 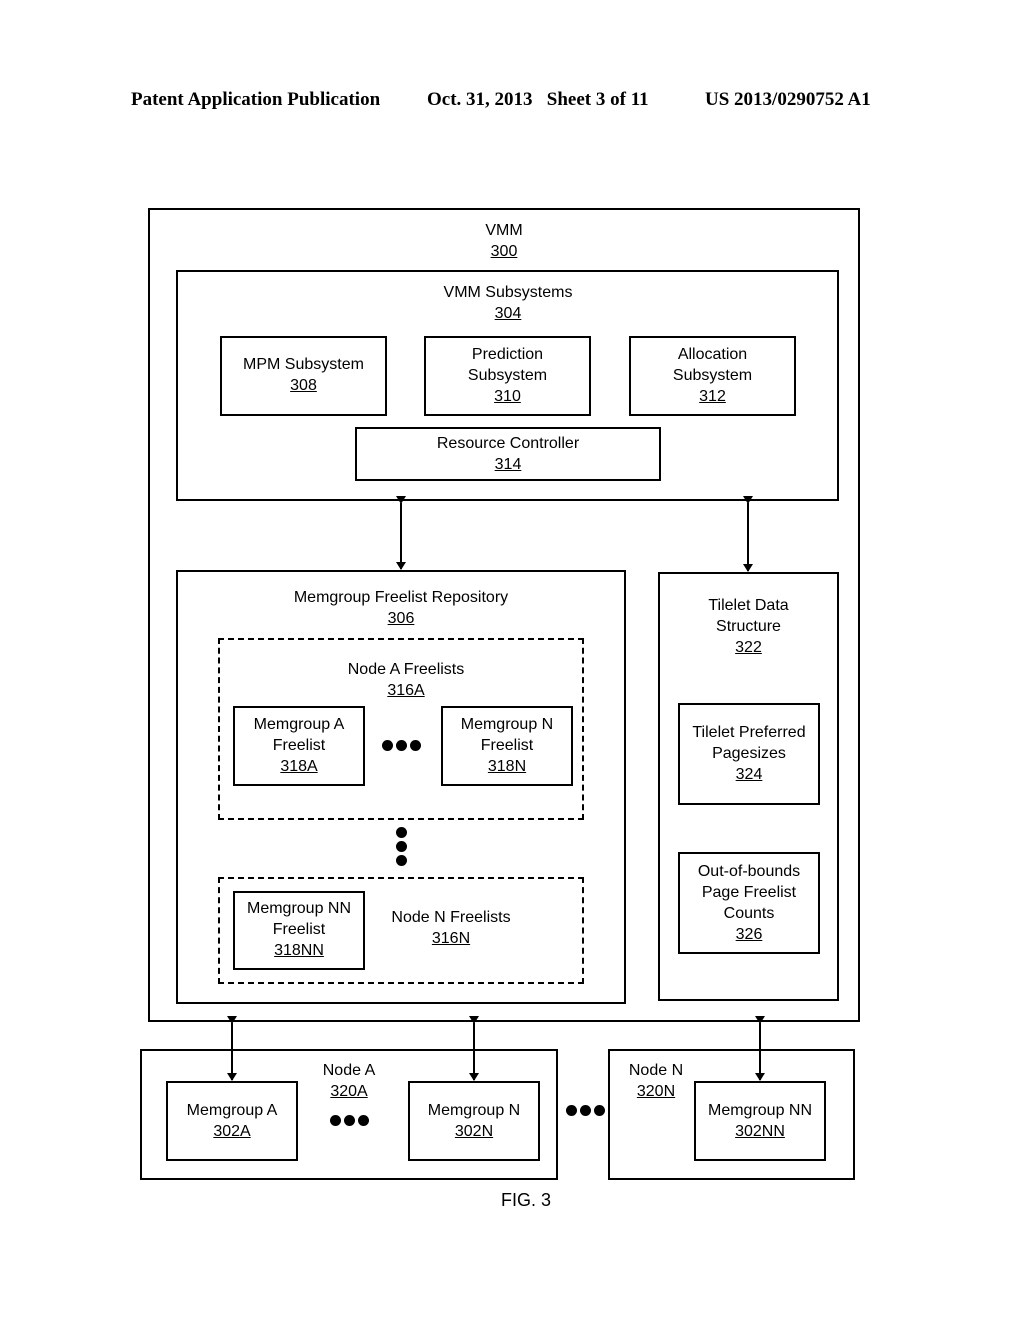 What do you see at coordinates (525, 1200) in the screenshot?
I see `figure-caption: FIG. 3` at bounding box center [525, 1200].